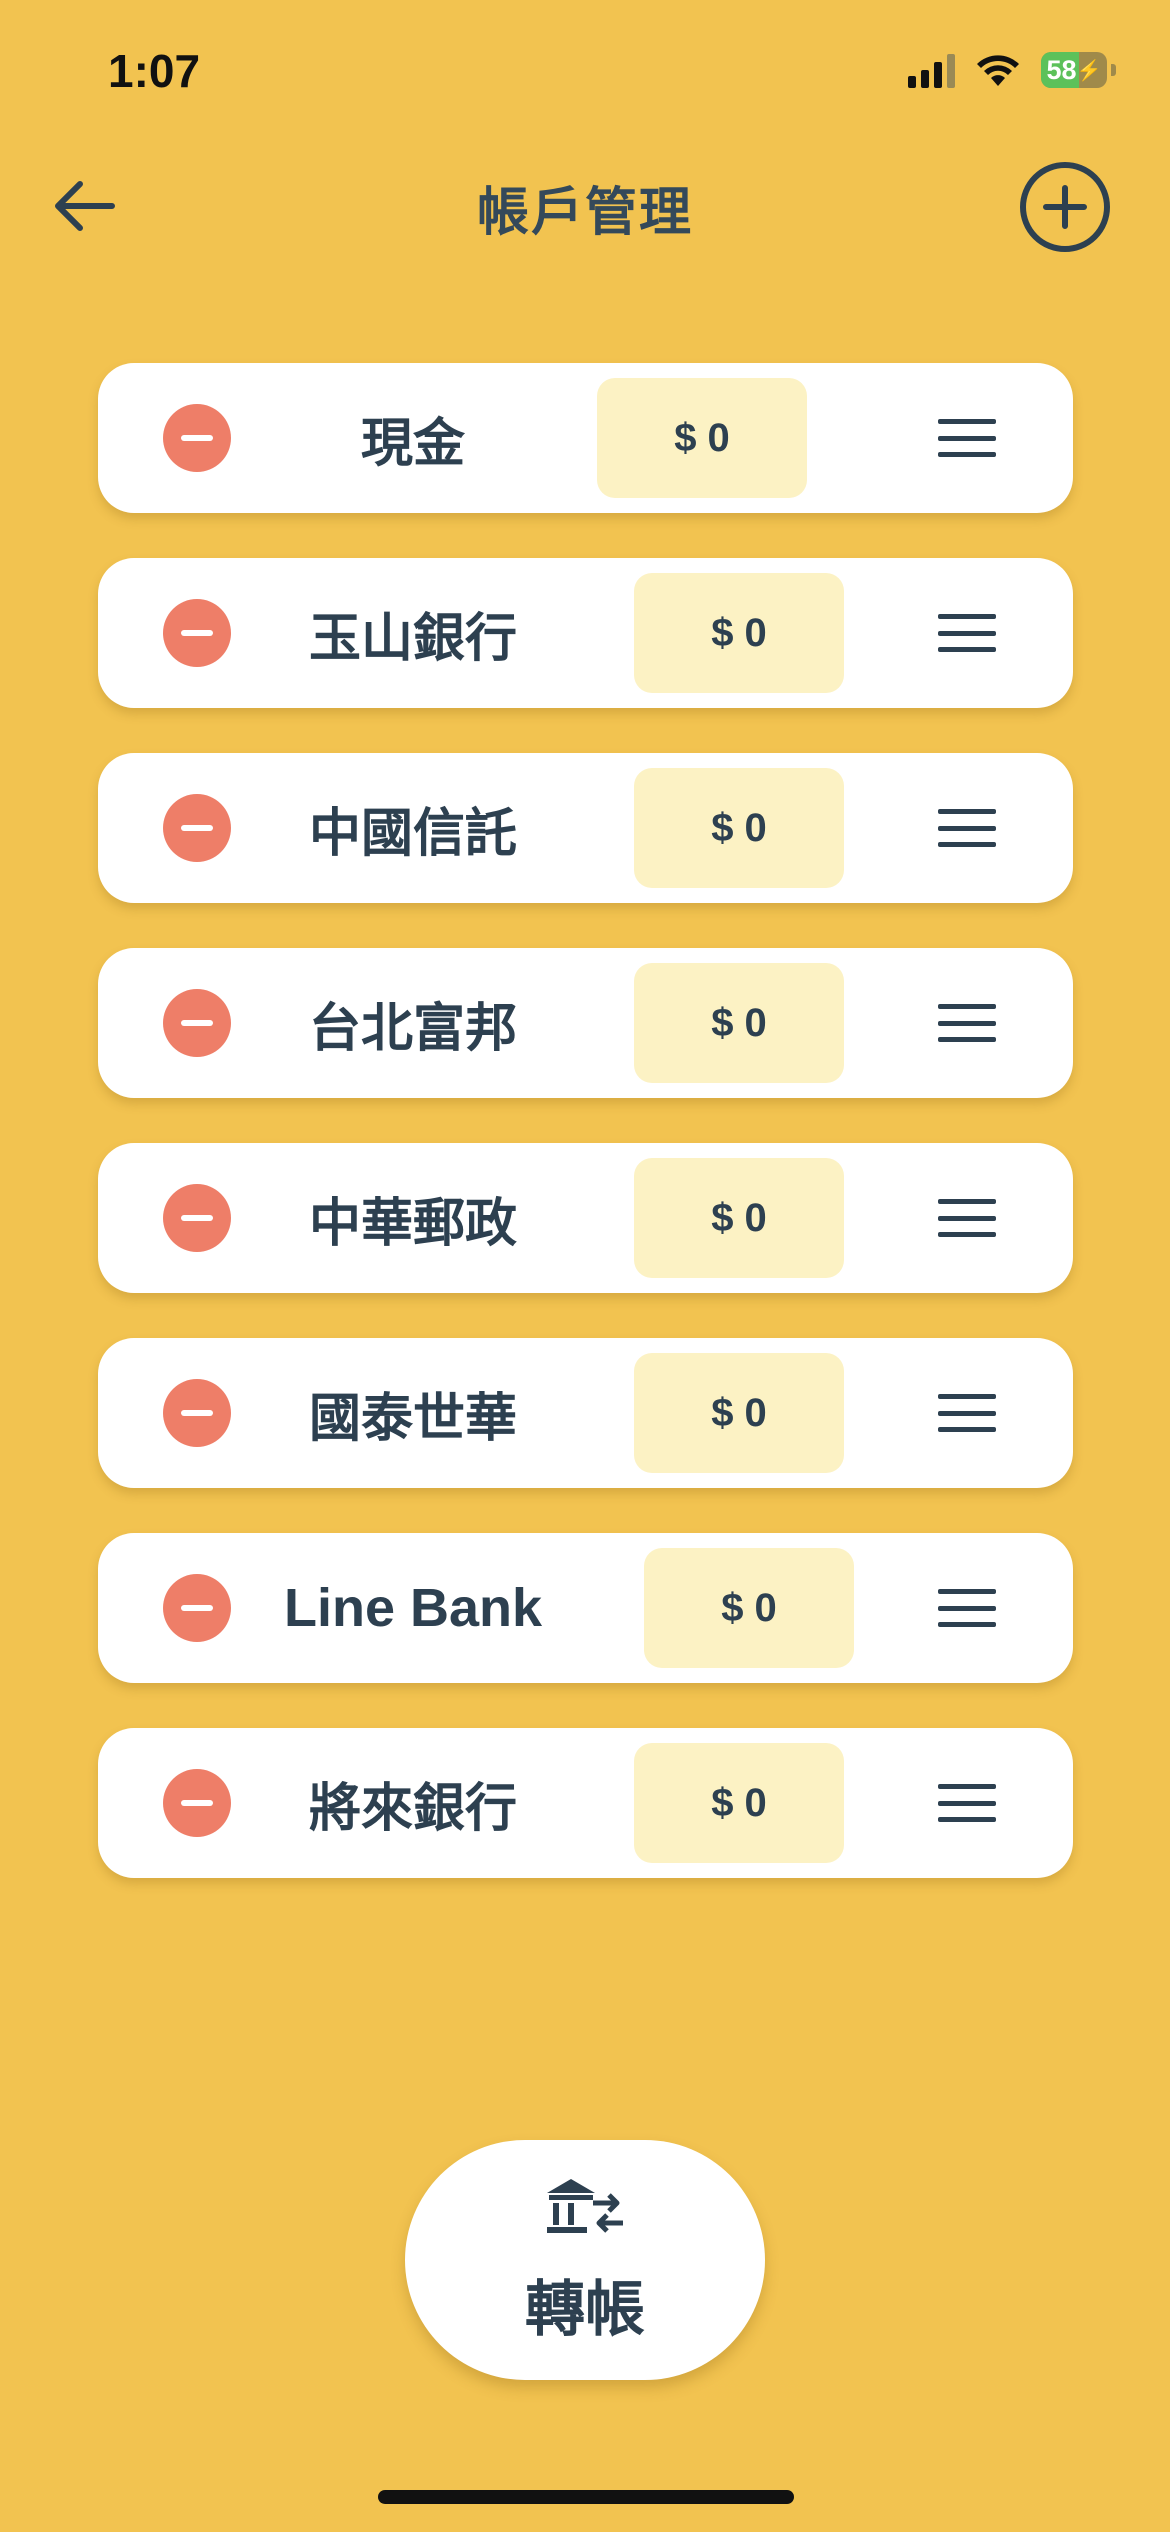 Image resolution: width=1170 pixels, height=2532 pixels. Describe the element at coordinates (585, 1608) in the screenshot. I see `account-row: Line Bank $ 0` at that location.